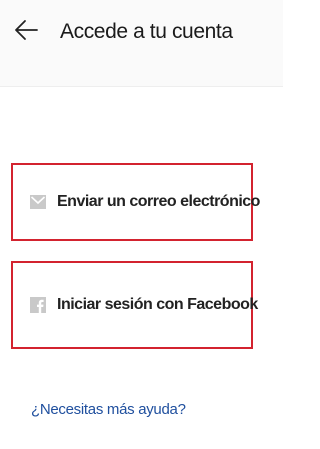  What do you see at coordinates (38, 202) in the screenshot?
I see `envelope-icon` at bounding box center [38, 202].